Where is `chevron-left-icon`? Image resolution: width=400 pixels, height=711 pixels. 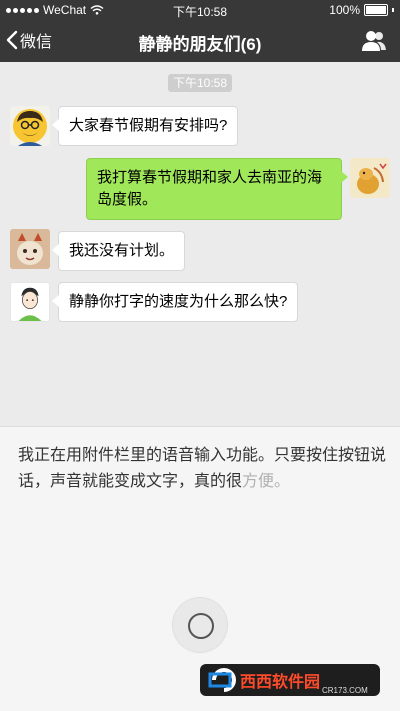
chevron-left-icon is located at coordinates (12, 40).